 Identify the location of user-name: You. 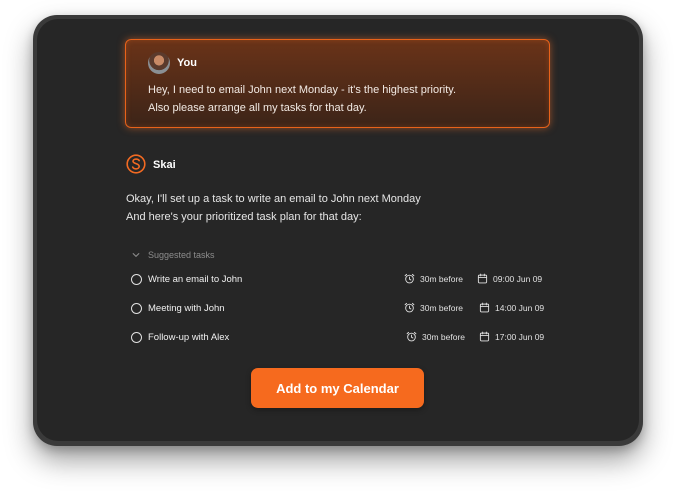
(187, 63).